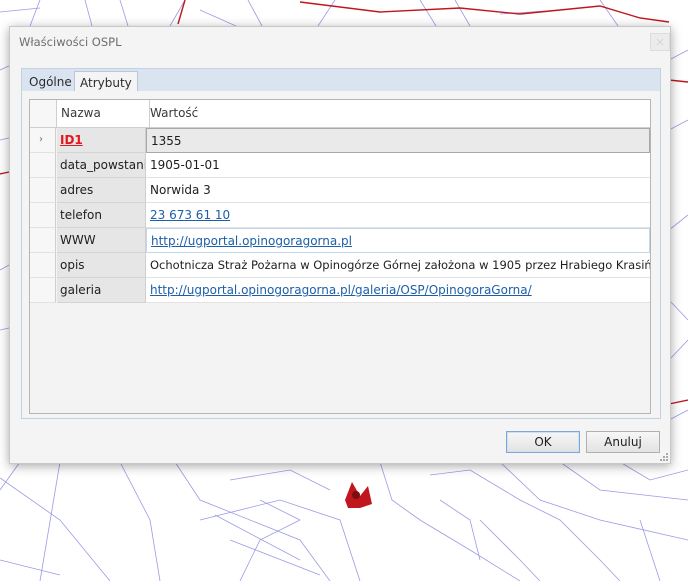 The width and height of the screenshot is (688, 581). I want to click on dialog-title: Właściwości OSPL, so click(70, 42).